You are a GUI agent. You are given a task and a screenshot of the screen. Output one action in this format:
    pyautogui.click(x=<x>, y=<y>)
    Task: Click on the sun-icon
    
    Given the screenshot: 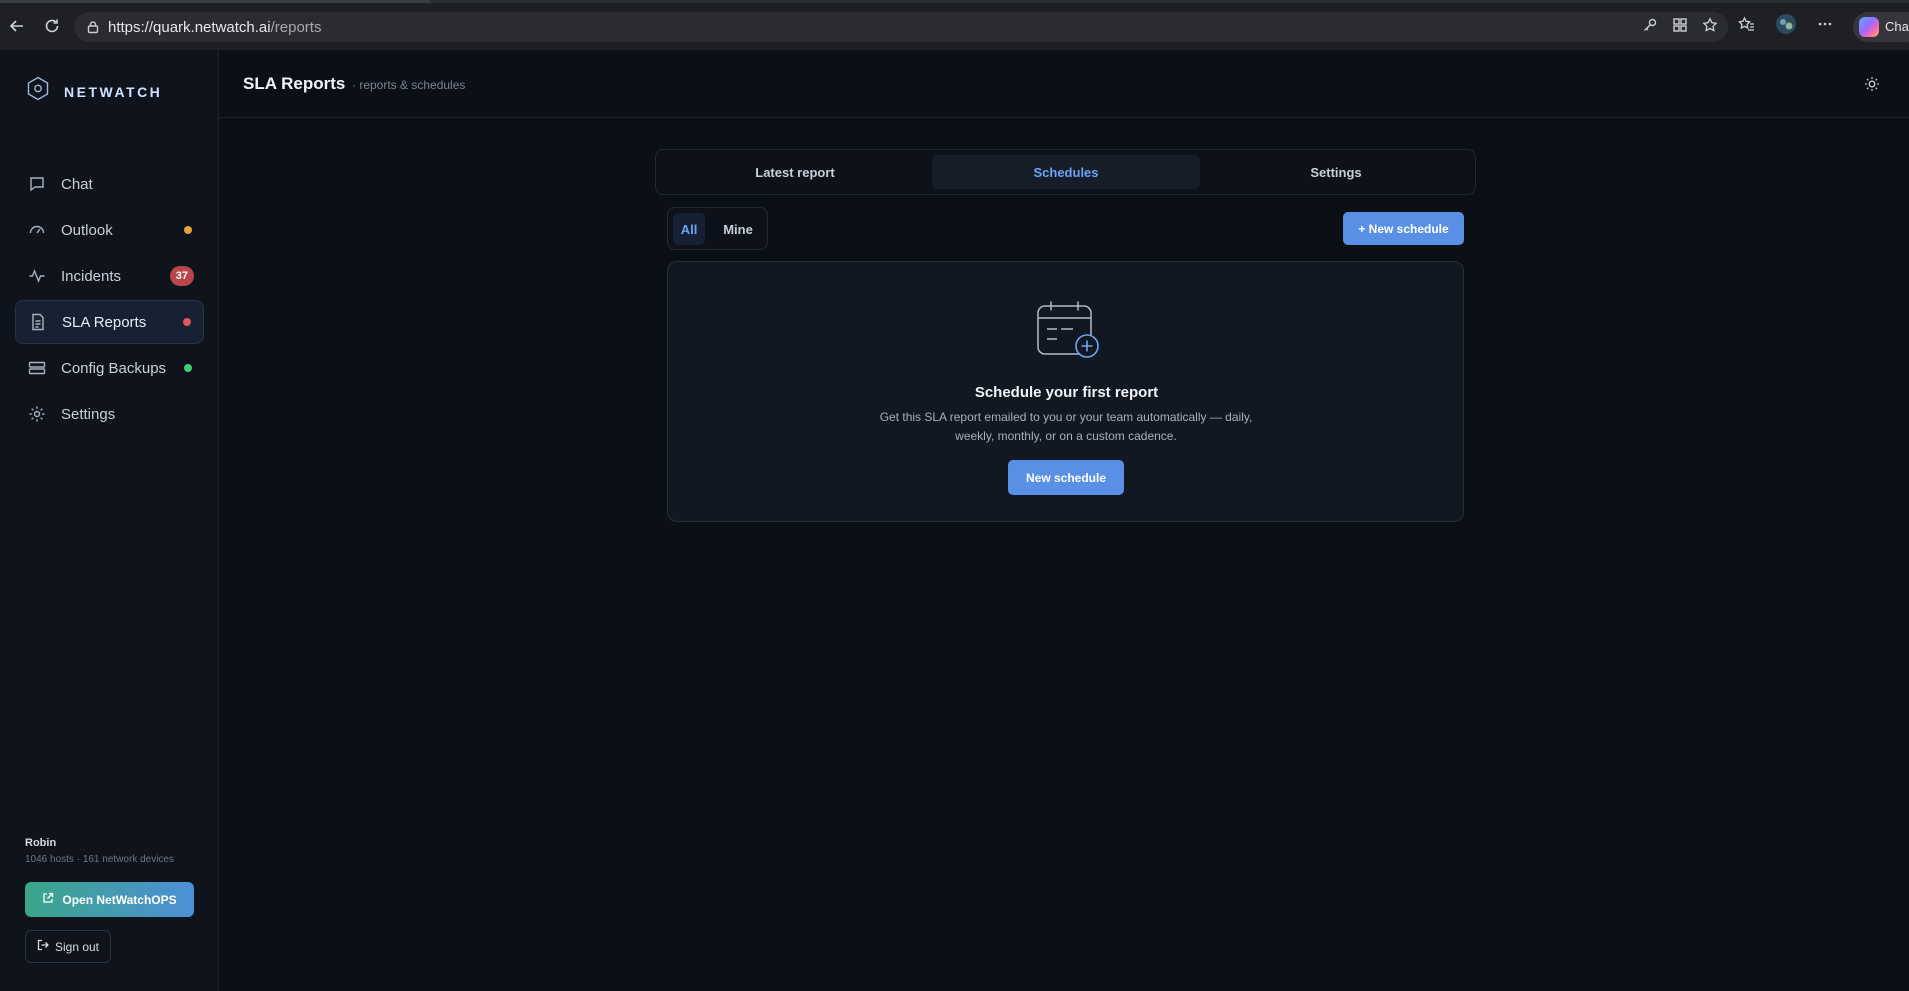 What is the action you would take?
    pyautogui.click(x=1872, y=84)
    